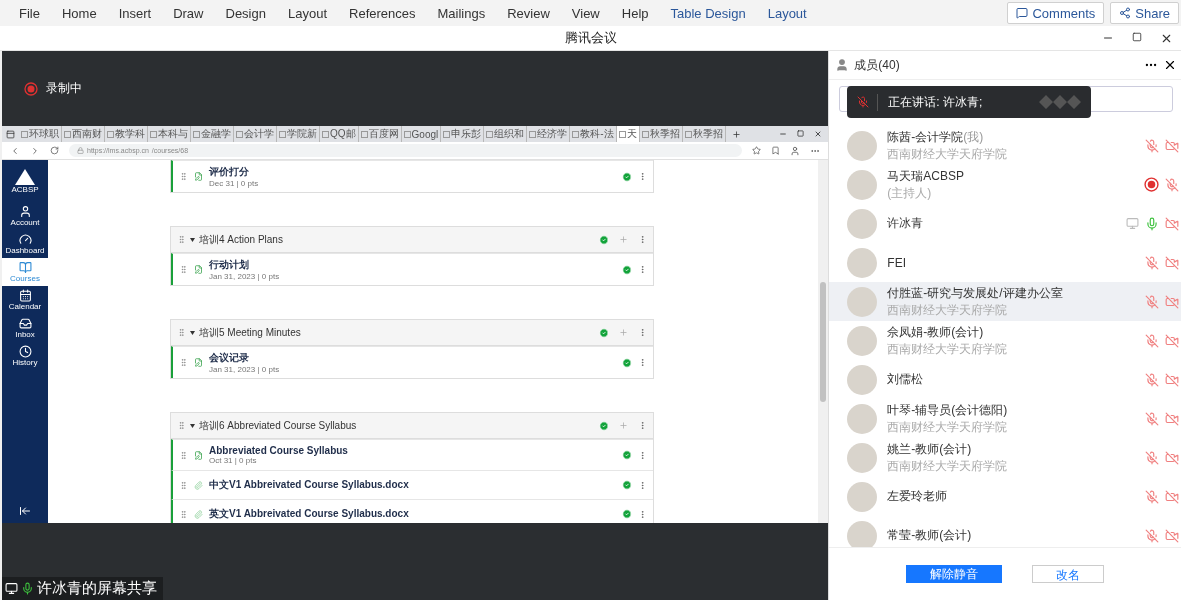  I want to click on member-subtitle: (主持人), so click(910, 193).